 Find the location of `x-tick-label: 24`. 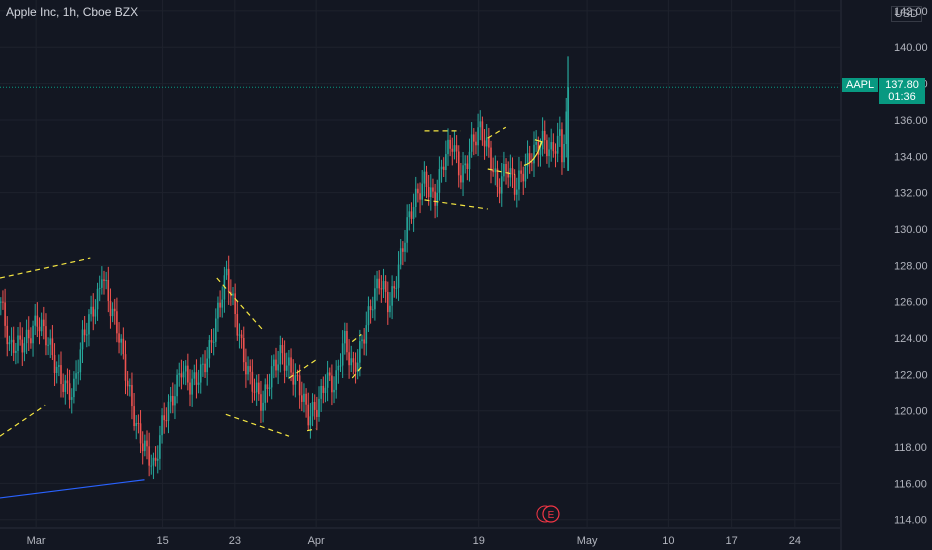

x-tick-label: 24 is located at coordinates (795, 541).